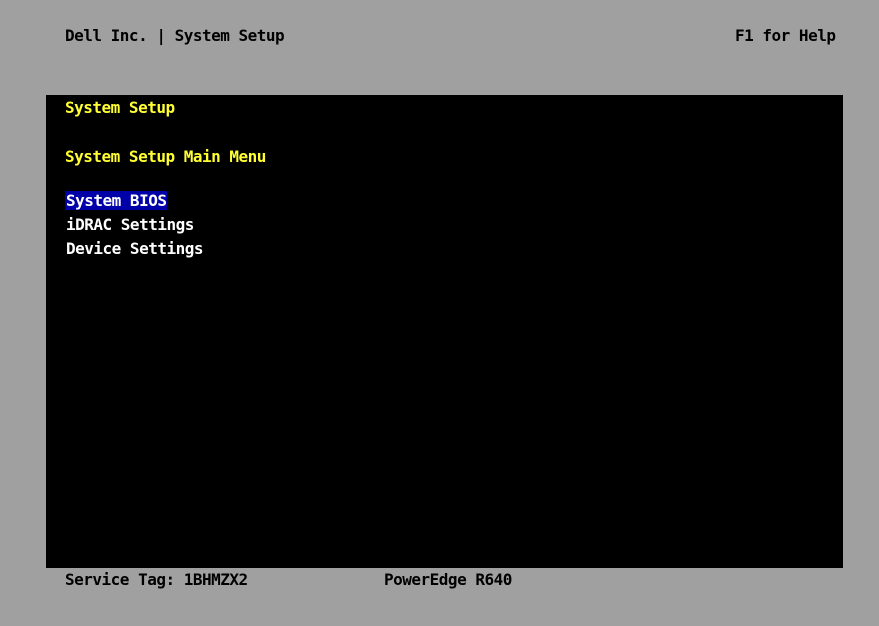  What do you see at coordinates (439, 597) in the screenshot?
I see `status-bar: Service Tag: 1BHMZX2 PowerEdge R640` at bounding box center [439, 597].